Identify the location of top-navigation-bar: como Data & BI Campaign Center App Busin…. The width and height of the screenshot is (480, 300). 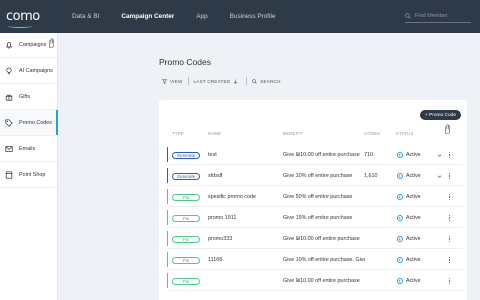
(240, 16).